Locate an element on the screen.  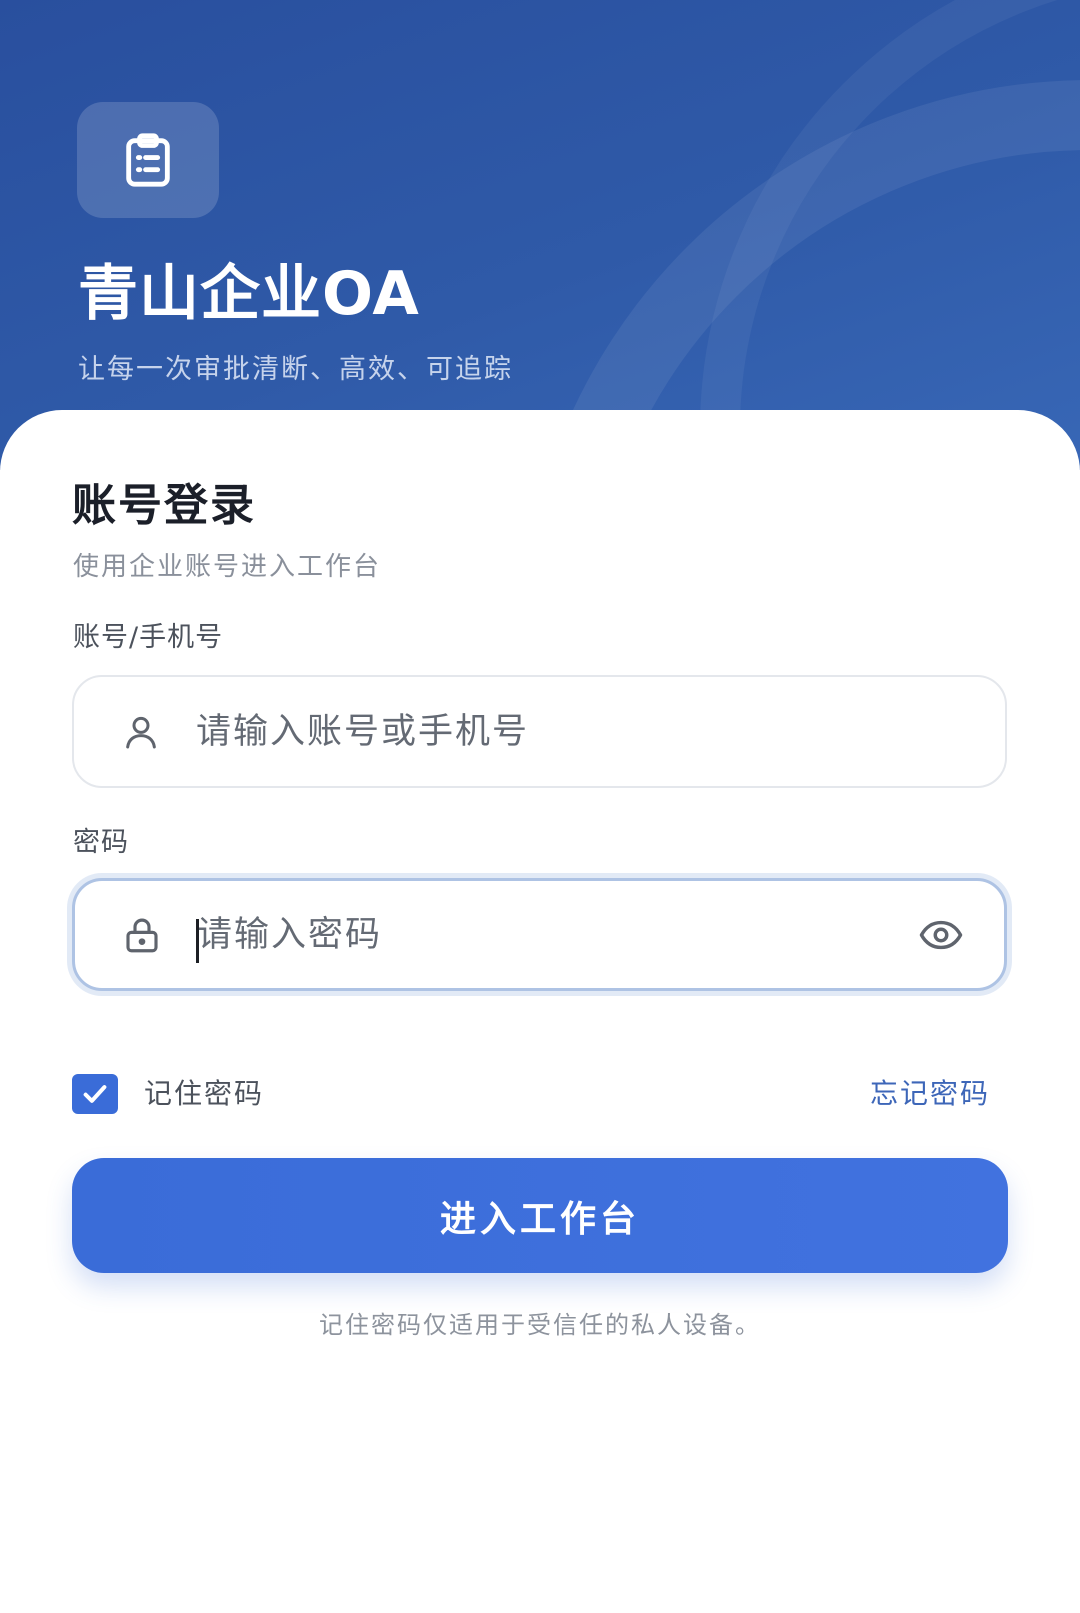
submit-button: 进入工作台 is located at coordinates (540, 1215).